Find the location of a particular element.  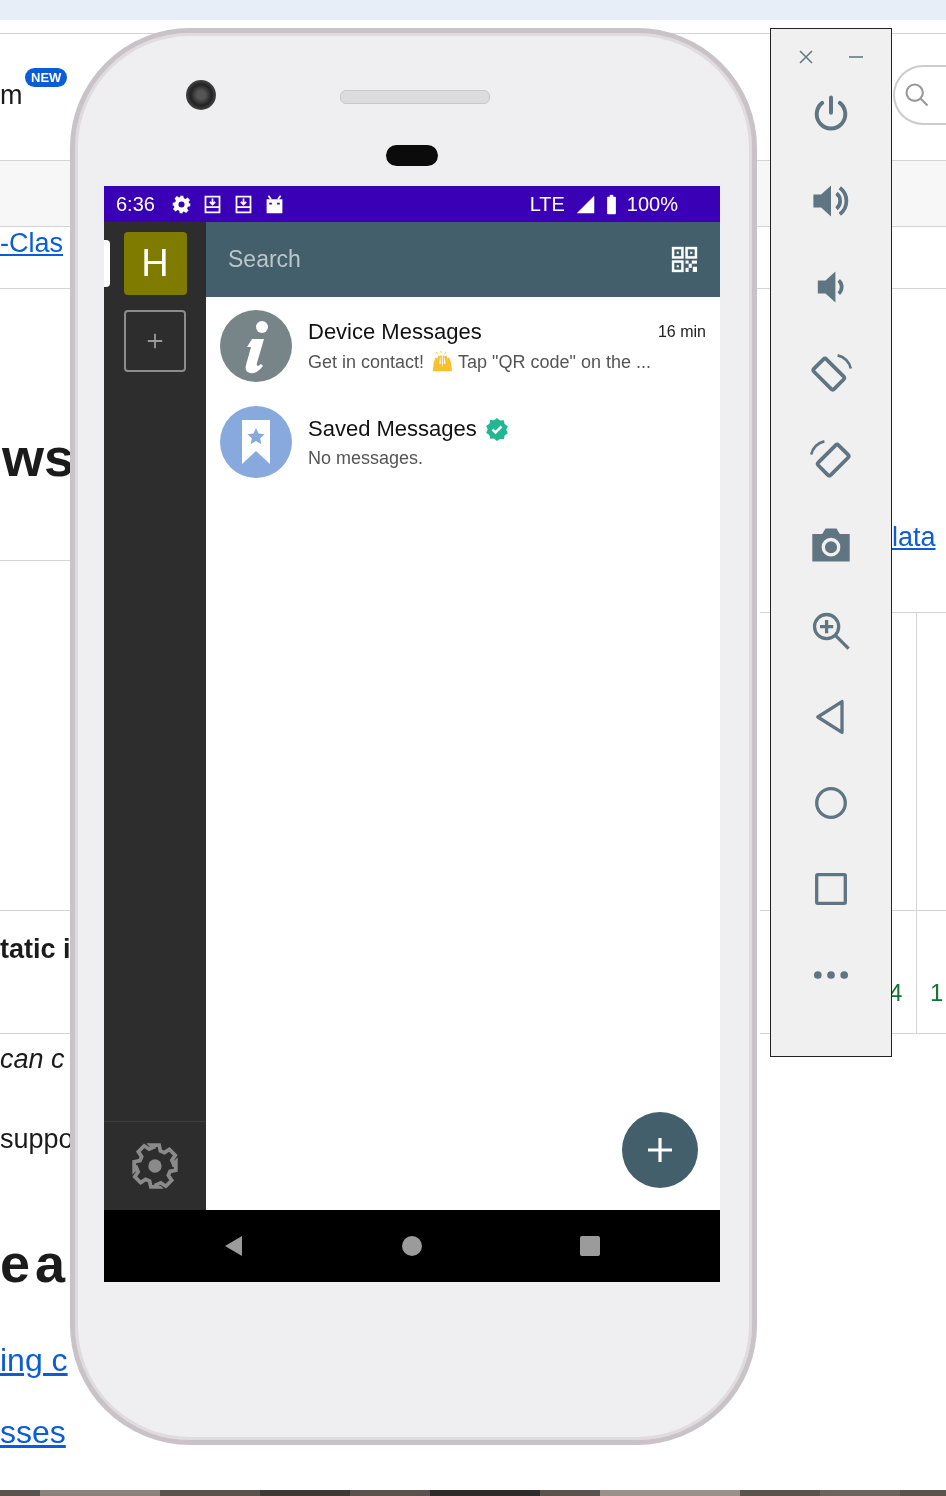

network-text: LTE is located at coordinates (547, 204).